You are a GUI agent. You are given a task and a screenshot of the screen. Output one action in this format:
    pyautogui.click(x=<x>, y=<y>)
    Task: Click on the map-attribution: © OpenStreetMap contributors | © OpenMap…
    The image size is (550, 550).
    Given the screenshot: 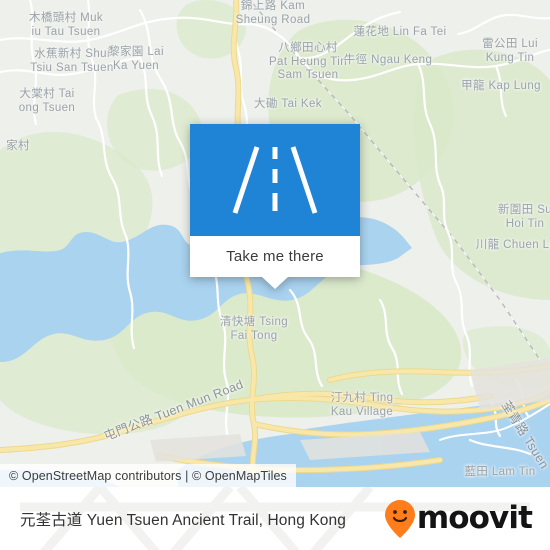 What is the action you would take?
    pyautogui.click(x=148, y=475)
    